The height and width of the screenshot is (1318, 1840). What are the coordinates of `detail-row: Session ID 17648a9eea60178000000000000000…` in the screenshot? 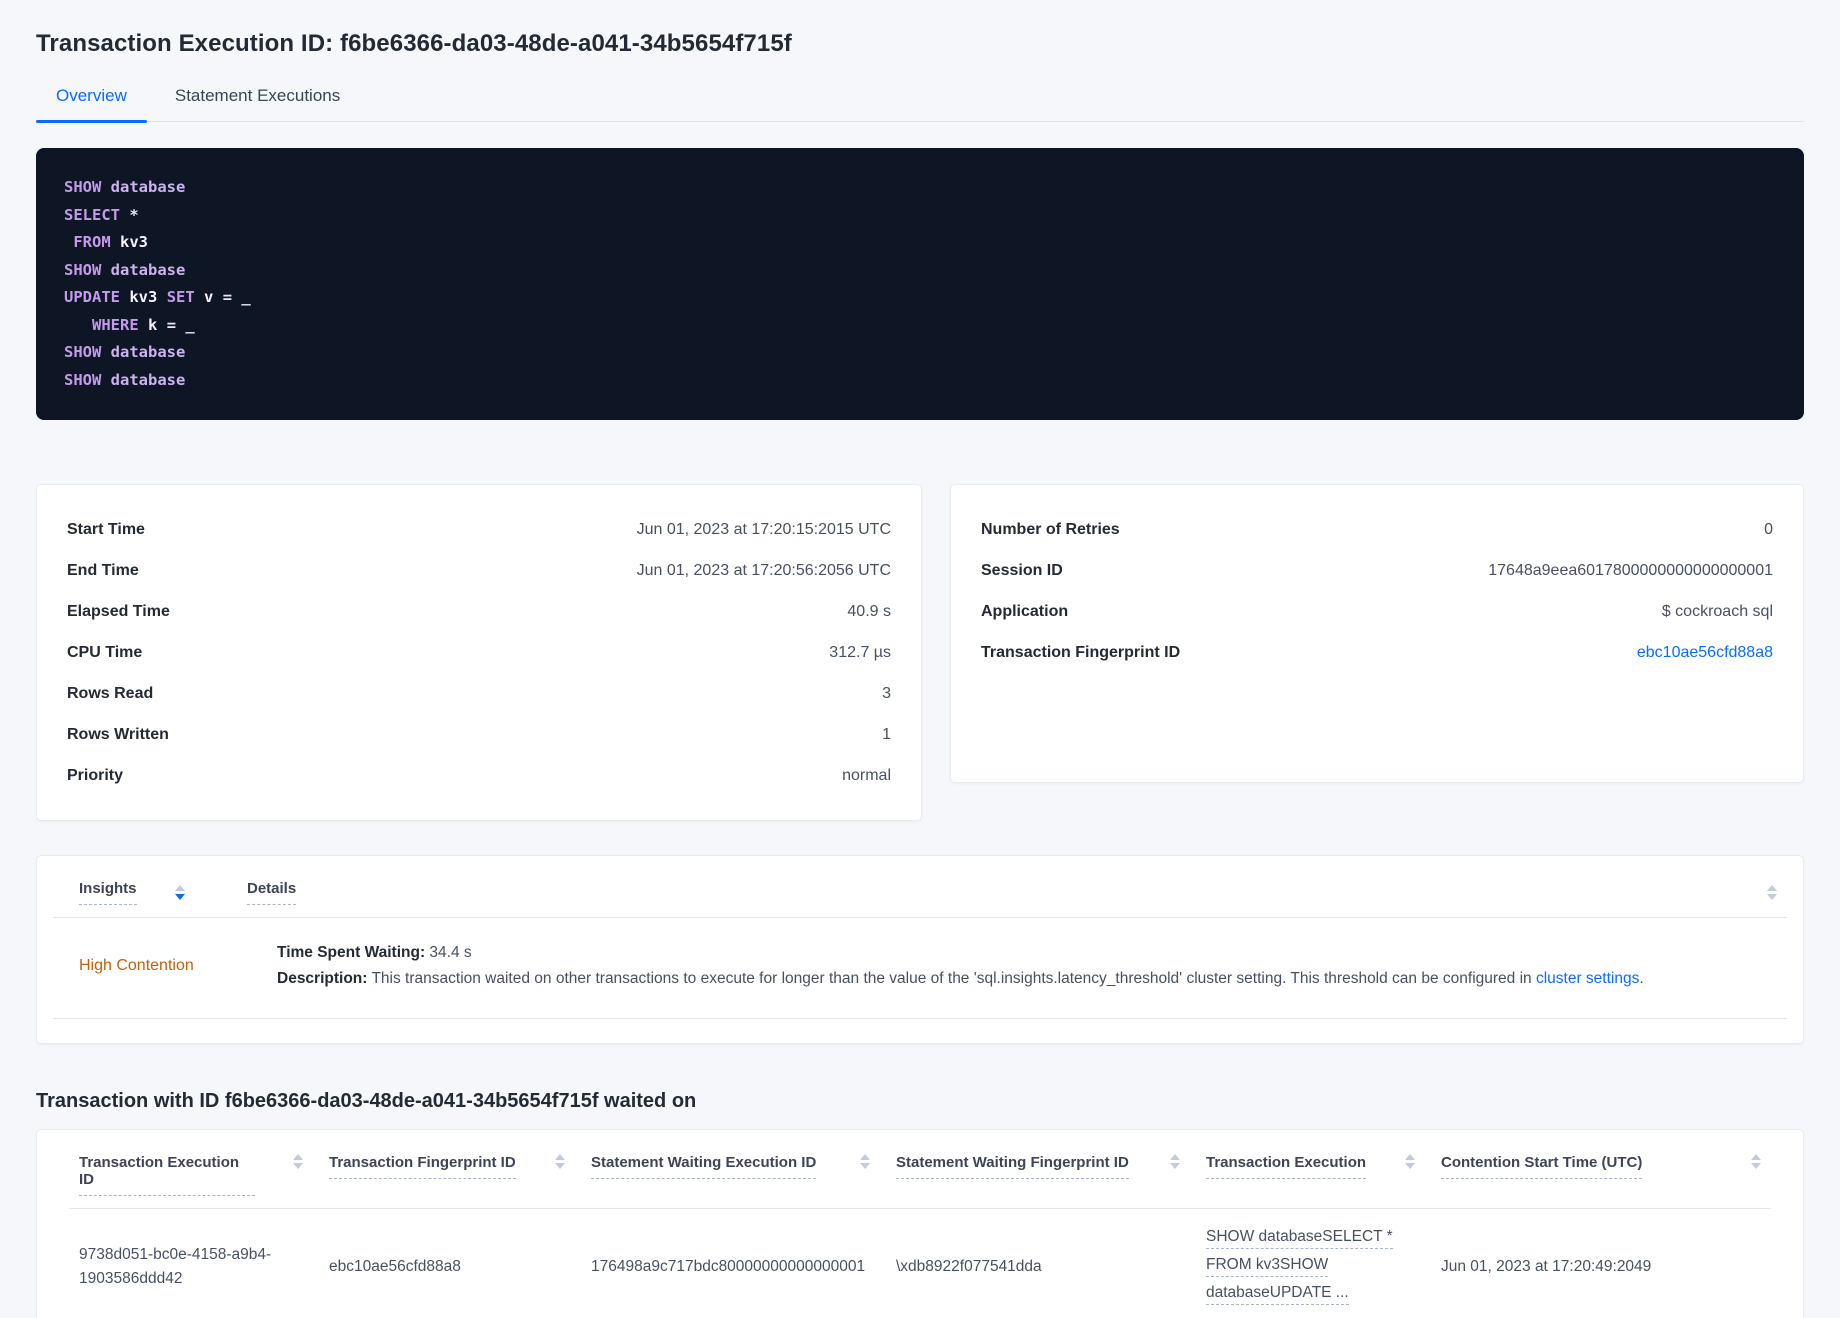 It's located at (1377, 570).